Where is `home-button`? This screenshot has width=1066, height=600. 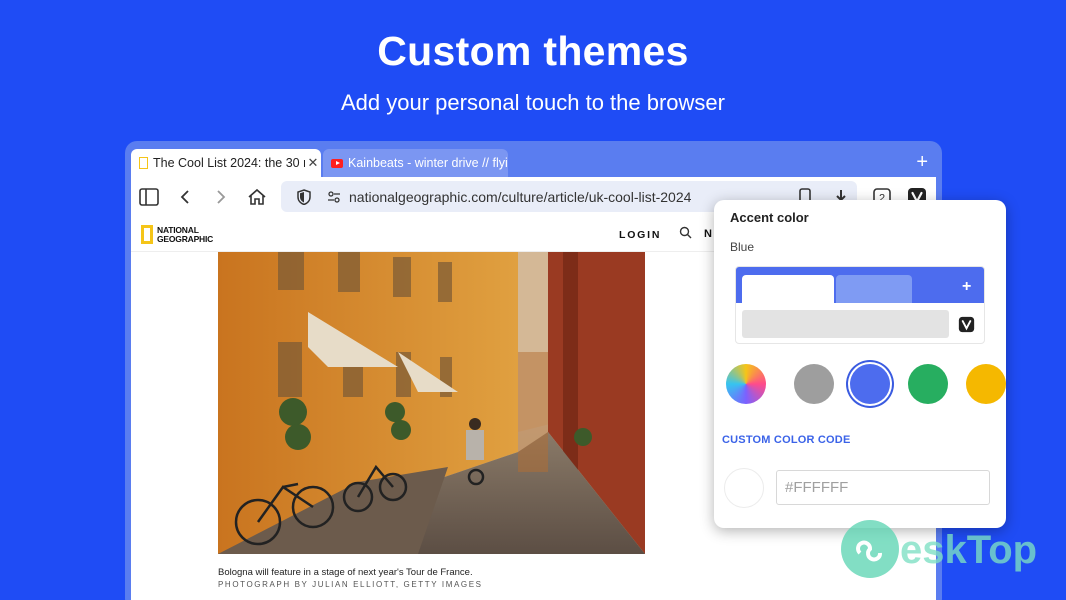
home-button is located at coordinates (257, 197).